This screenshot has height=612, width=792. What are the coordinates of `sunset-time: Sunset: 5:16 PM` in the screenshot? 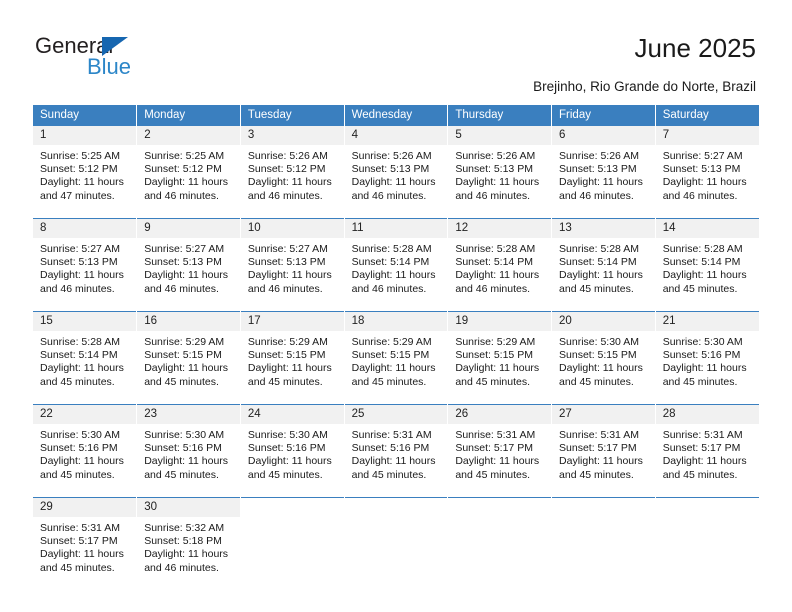 It's located at (183, 448).